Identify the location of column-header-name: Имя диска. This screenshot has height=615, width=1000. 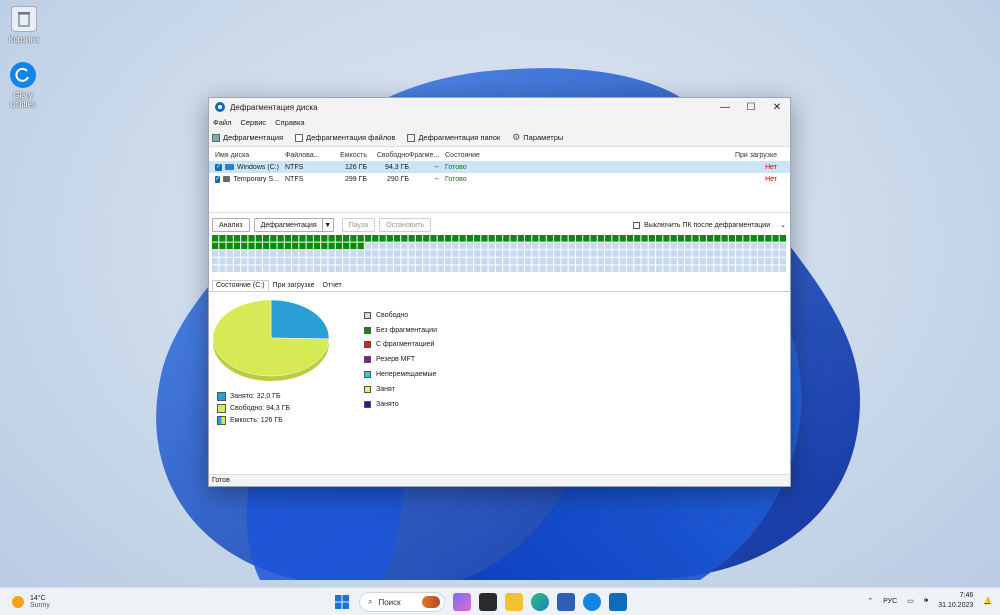
(244, 155).